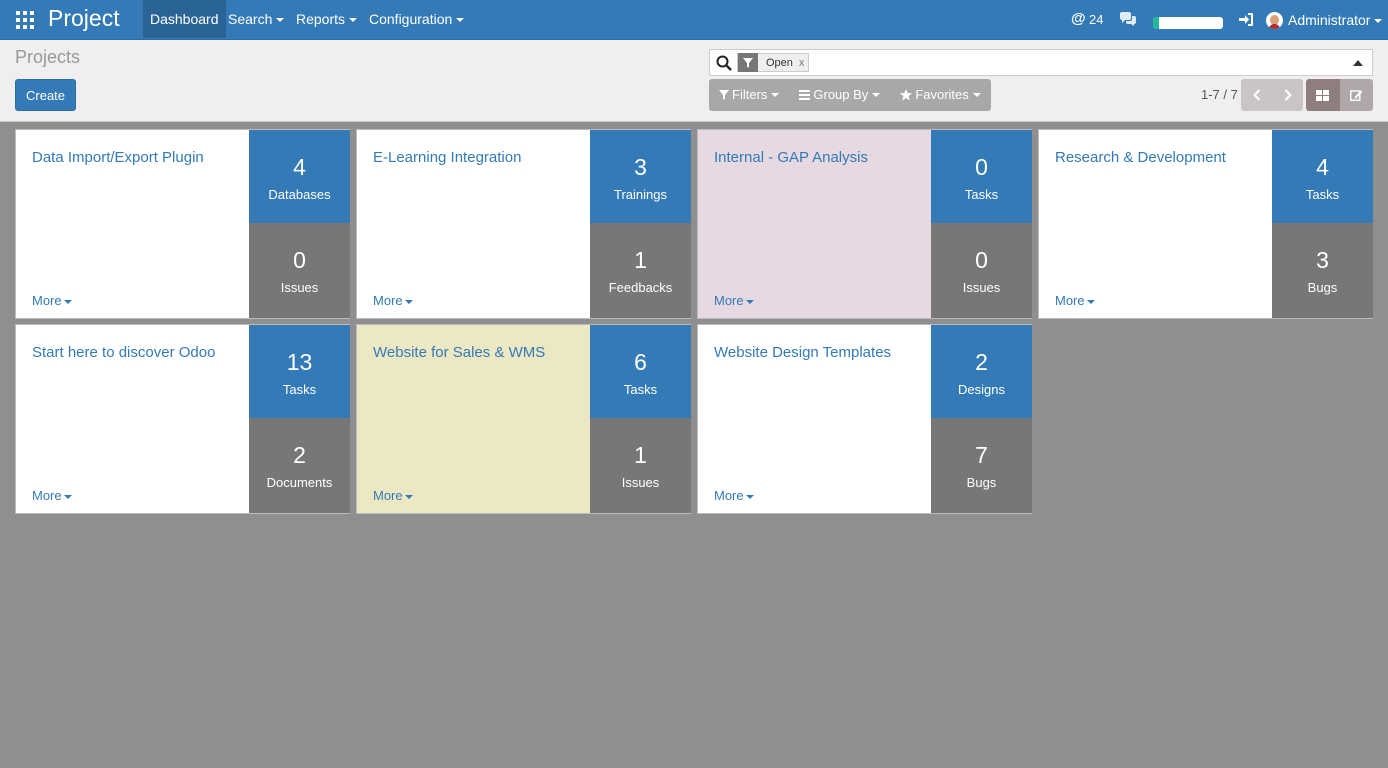 The width and height of the screenshot is (1388, 768). What do you see at coordinates (981, 167) in the screenshot?
I see `primary-stat-count: 0` at bounding box center [981, 167].